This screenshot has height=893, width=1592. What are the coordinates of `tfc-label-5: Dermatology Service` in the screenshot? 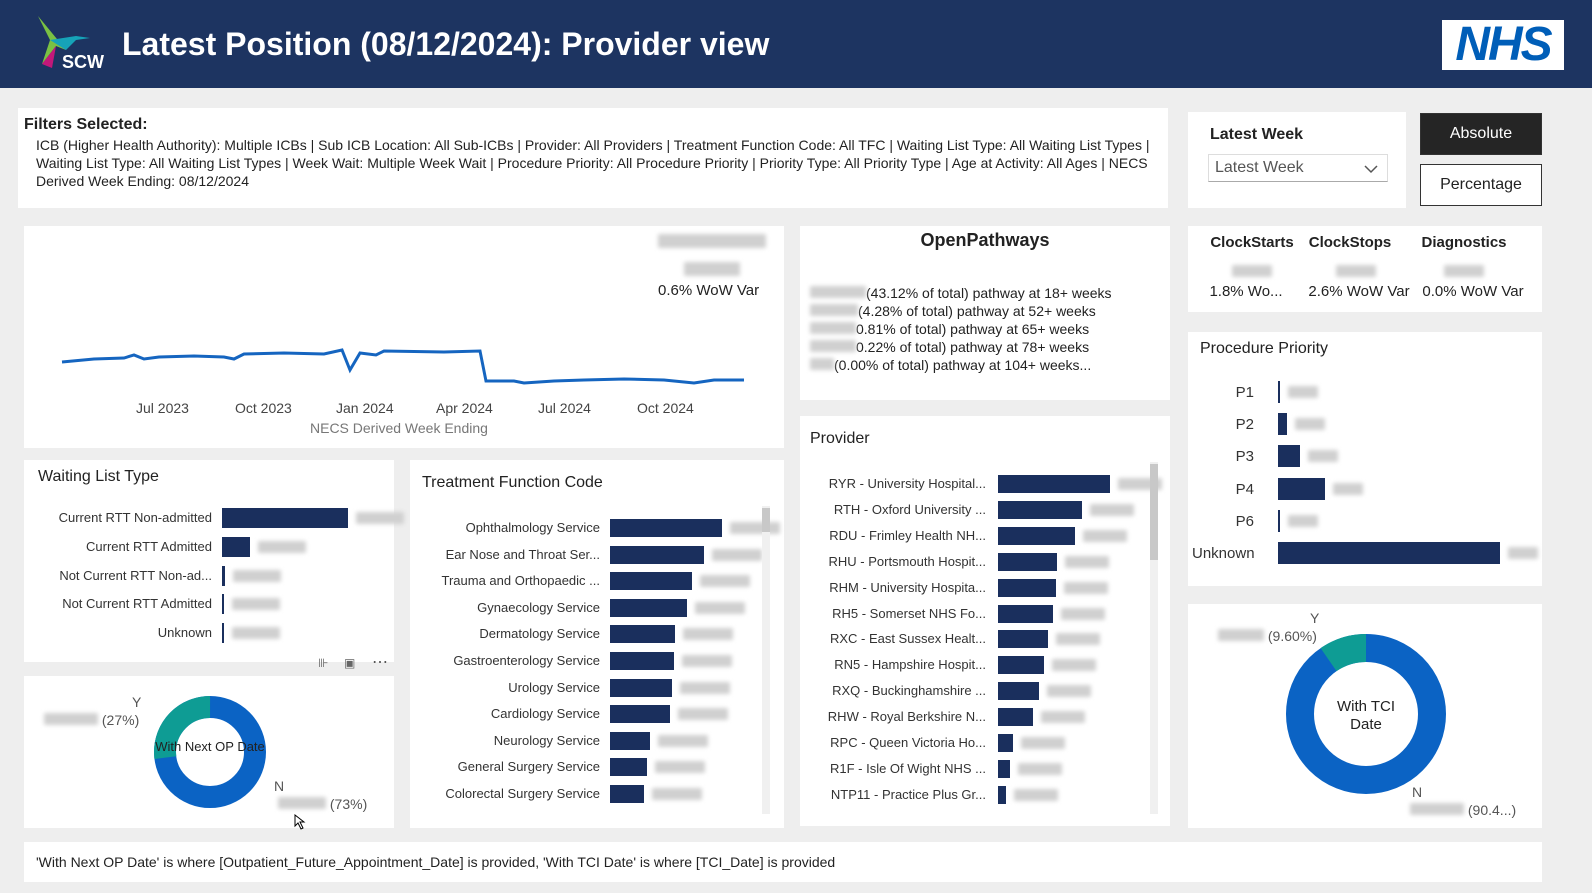 It's located at (539, 634).